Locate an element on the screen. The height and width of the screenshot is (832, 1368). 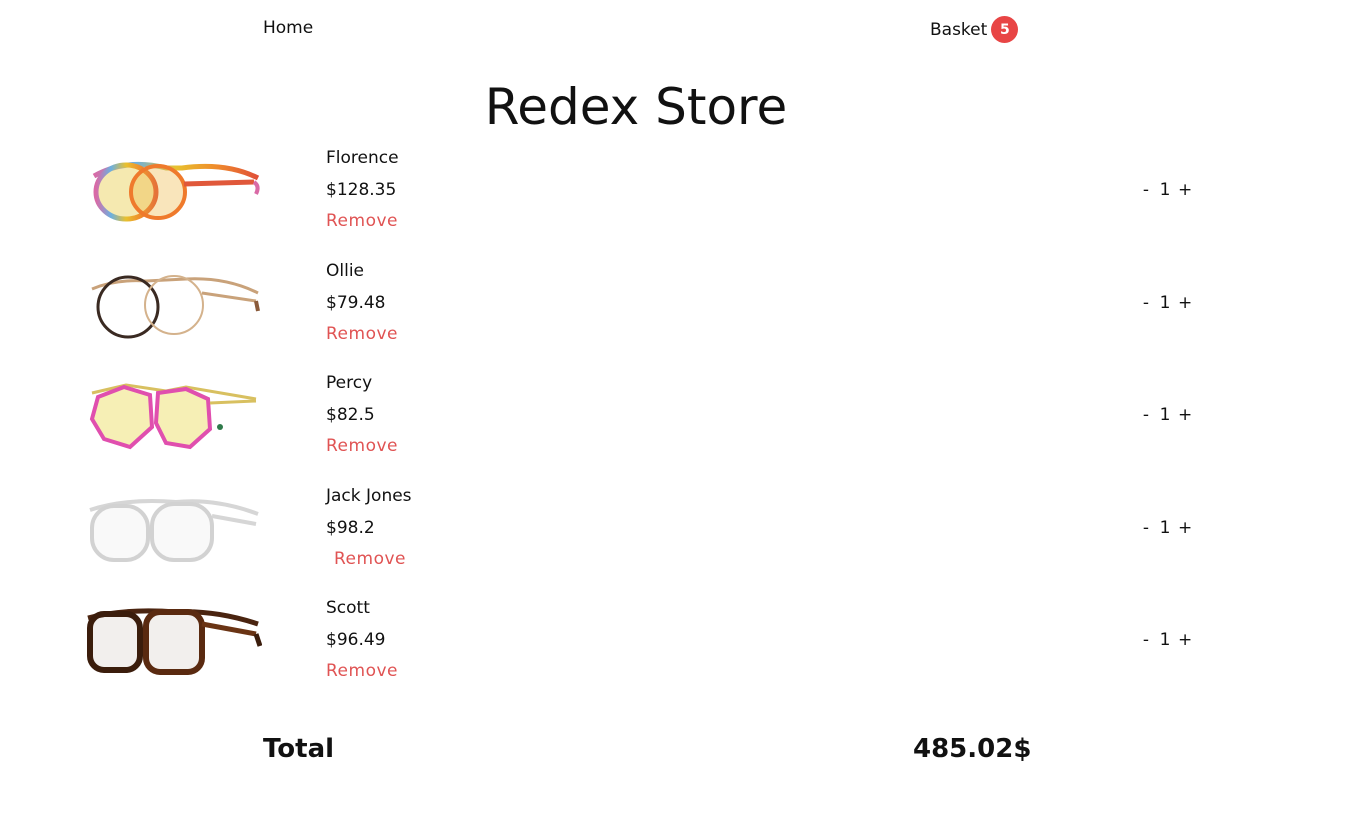
item-price: $79.48 is located at coordinates (356, 302).